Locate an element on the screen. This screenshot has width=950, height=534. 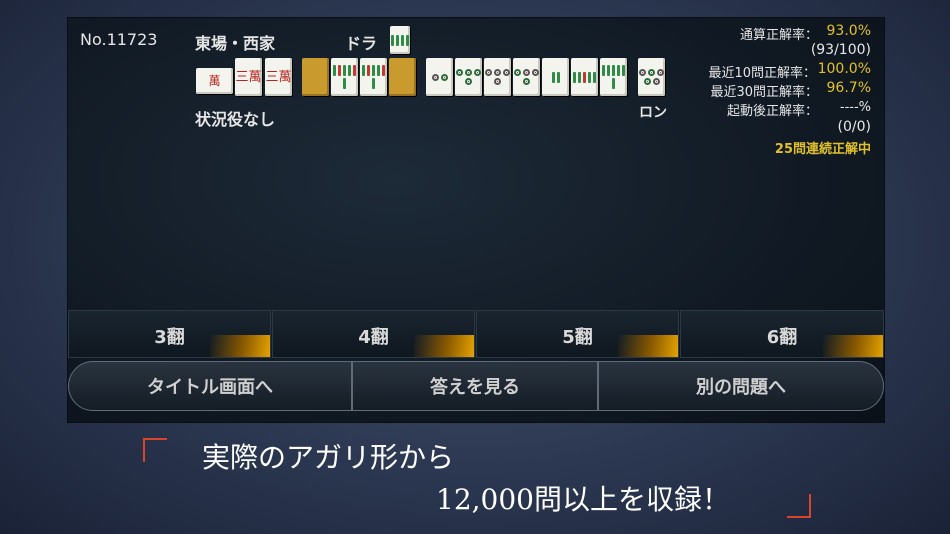
answer-4-han-button: 4翻 is located at coordinates (373, 334).